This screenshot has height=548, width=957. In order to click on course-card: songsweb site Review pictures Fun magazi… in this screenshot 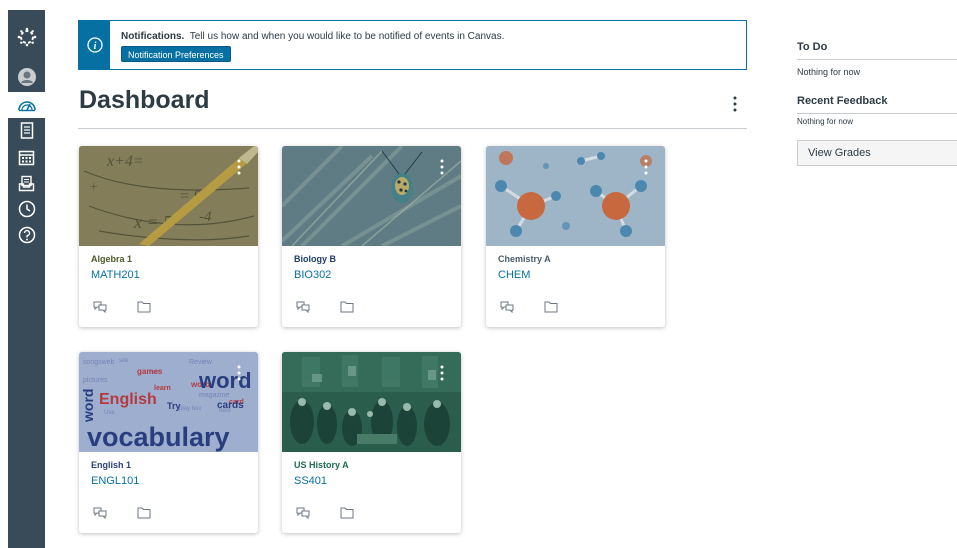, I will do `click(168, 442)`.